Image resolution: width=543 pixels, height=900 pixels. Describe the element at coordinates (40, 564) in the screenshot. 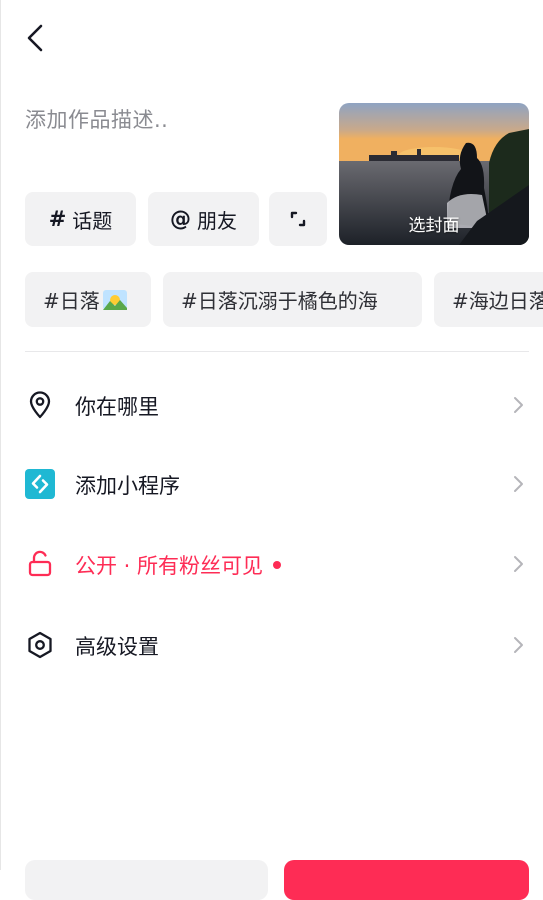

I see `unlock-icon` at that location.